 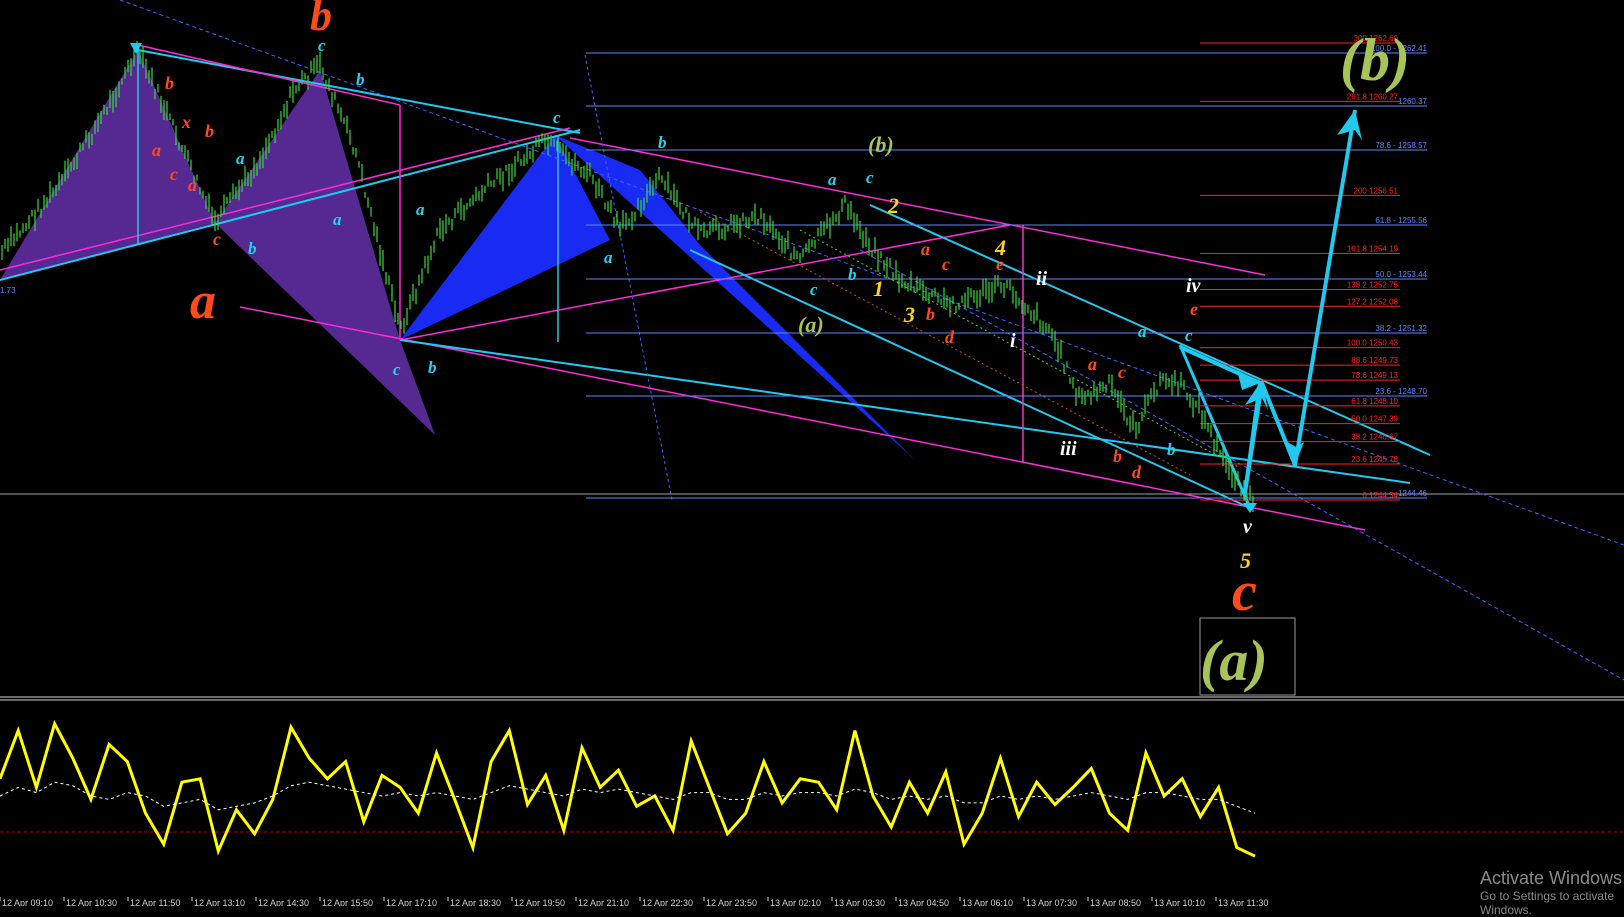 What do you see at coordinates (169, 83) in the screenshot?
I see `wave-label-orange-b1: b` at bounding box center [169, 83].